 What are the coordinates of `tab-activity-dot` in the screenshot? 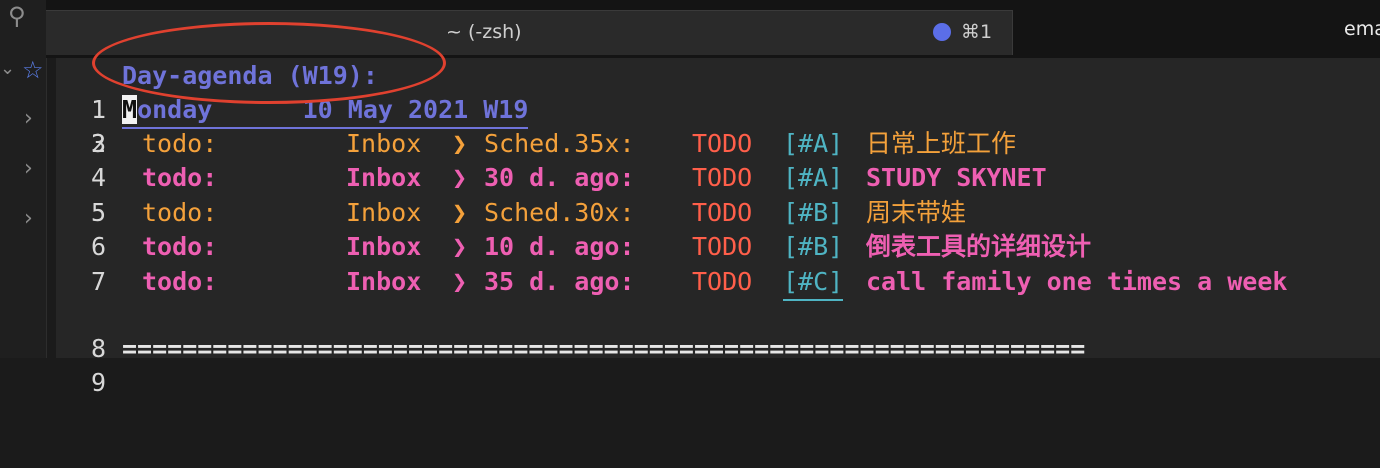 It's located at (942, 32).